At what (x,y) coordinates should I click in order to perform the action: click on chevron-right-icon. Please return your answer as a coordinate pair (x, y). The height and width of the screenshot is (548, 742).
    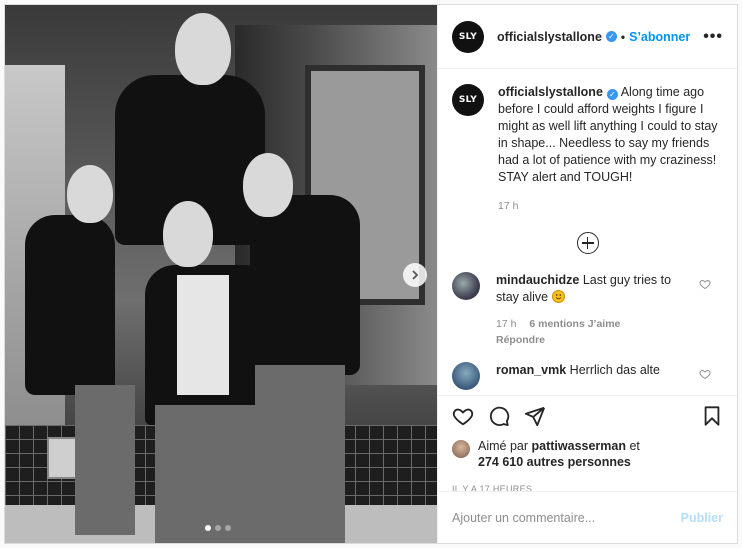
    Looking at the image, I should click on (415, 275).